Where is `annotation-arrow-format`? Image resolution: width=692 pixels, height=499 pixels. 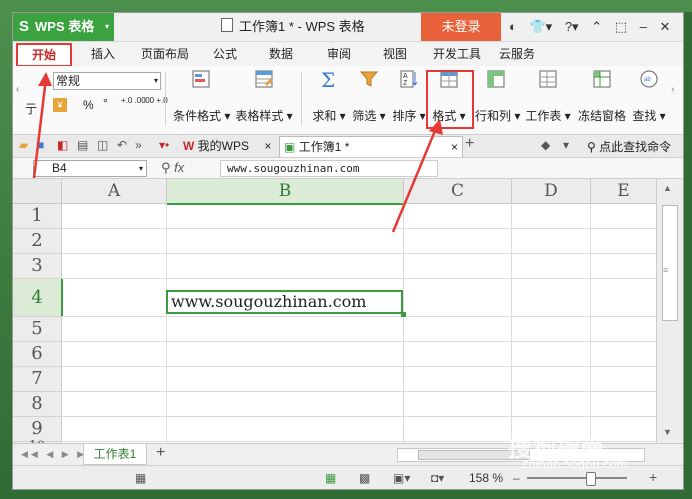 annotation-arrow-format is located at coordinates (415, 179).